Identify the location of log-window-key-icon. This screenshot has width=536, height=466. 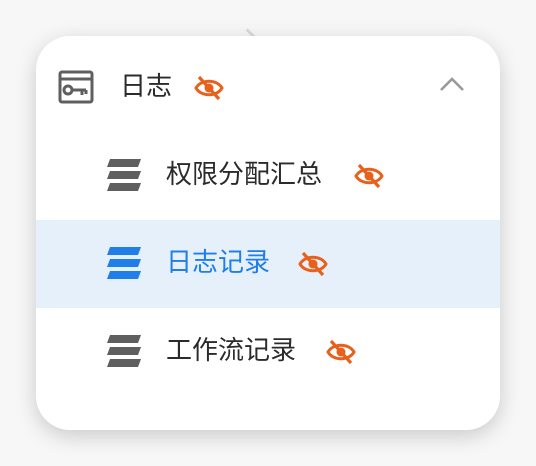
(76, 87).